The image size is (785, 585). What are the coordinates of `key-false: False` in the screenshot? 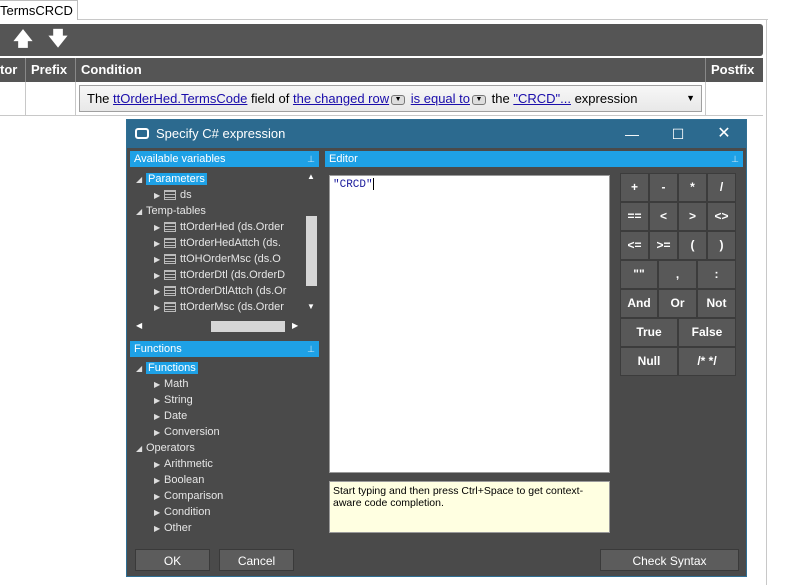 It's located at (707, 332).